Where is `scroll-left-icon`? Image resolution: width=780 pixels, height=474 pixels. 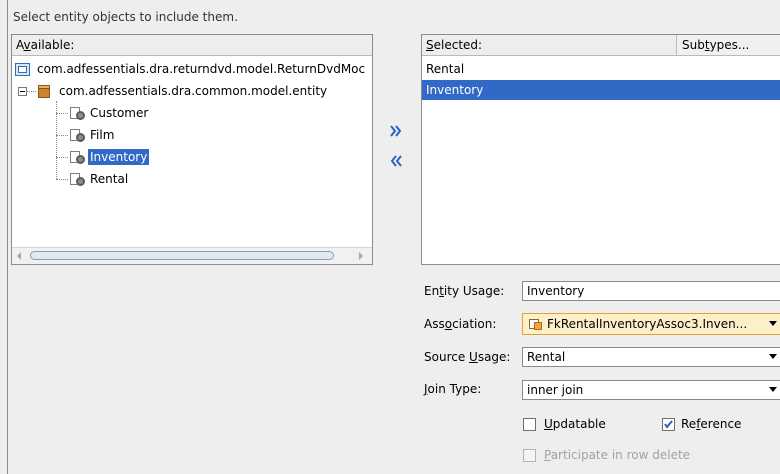
scroll-left-icon is located at coordinates (19, 256).